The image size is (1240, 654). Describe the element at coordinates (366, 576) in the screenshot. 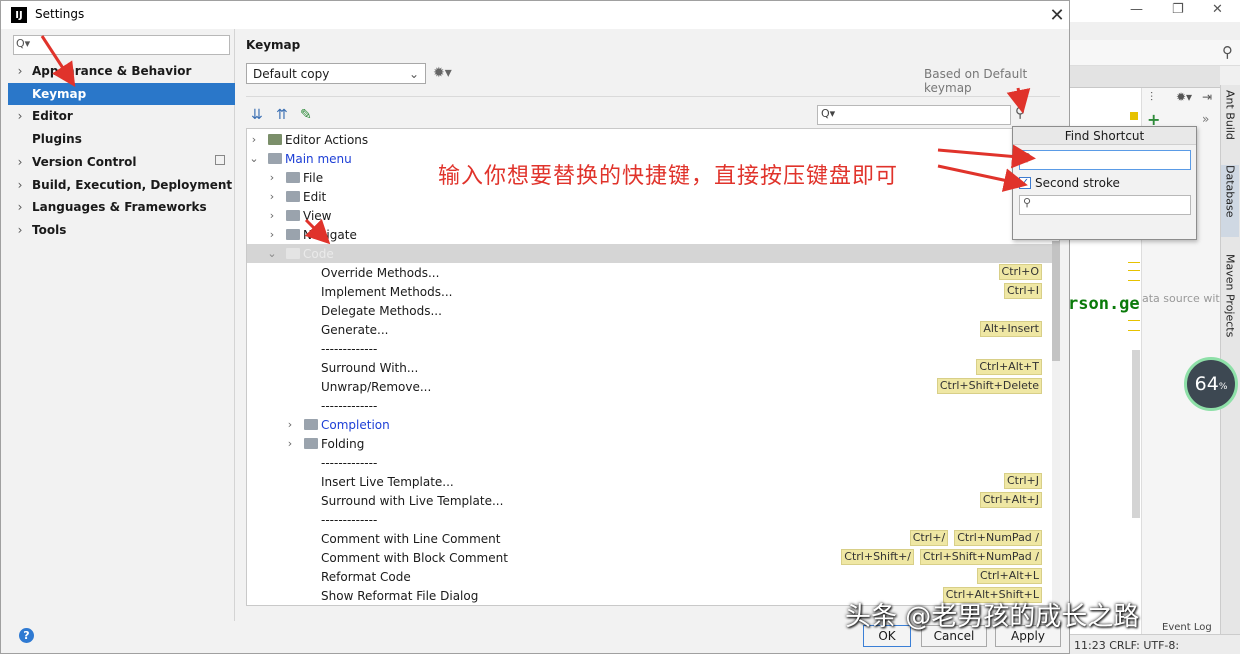

I see `tree-row-label: Reformat Code` at that location.